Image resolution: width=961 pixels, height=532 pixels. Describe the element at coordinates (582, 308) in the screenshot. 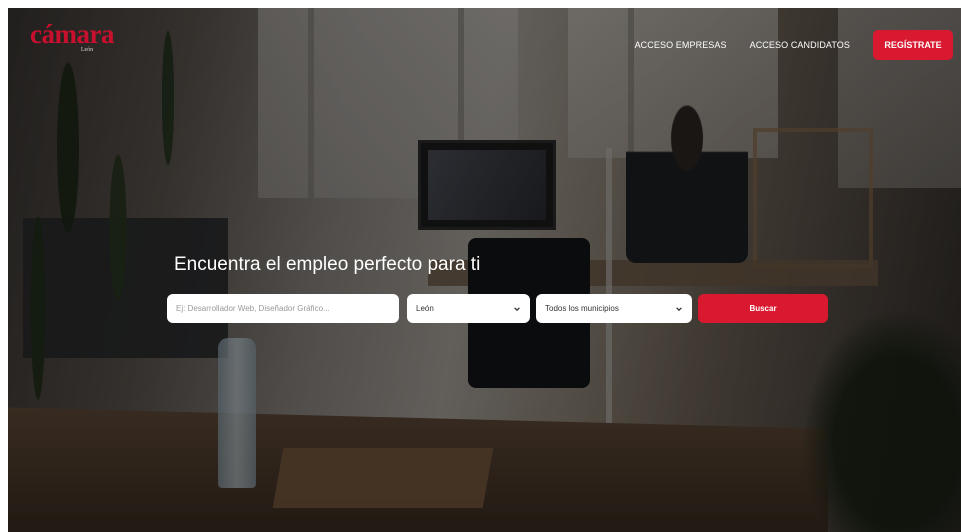

I see `municipality-value: Todos los municipios` at that location.